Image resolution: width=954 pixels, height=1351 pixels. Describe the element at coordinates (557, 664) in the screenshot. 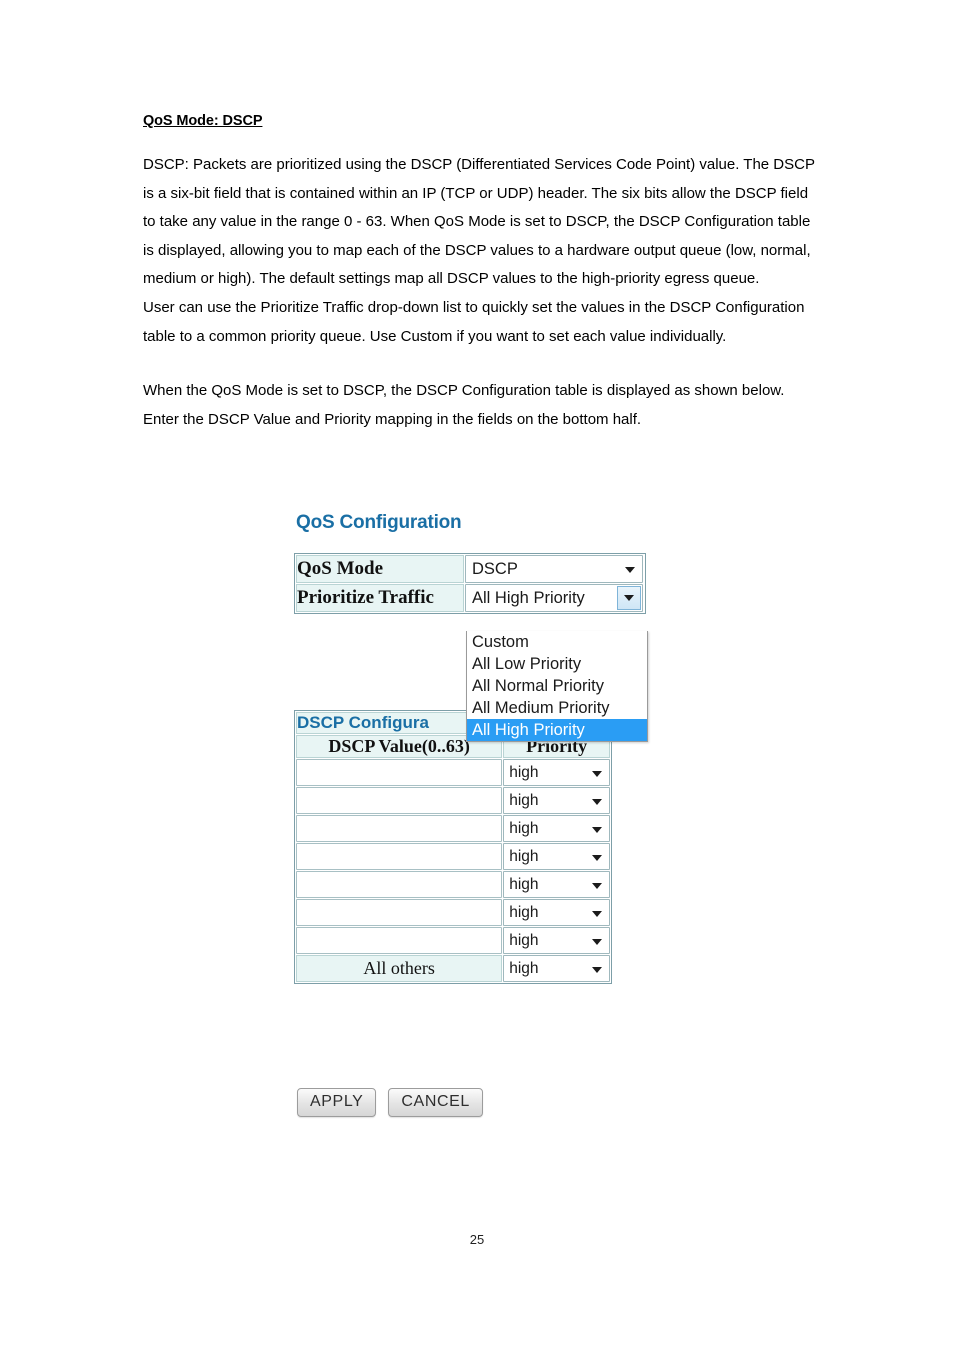

I see `dropdown-option-all-low-priority: All Low Priority` at that location.